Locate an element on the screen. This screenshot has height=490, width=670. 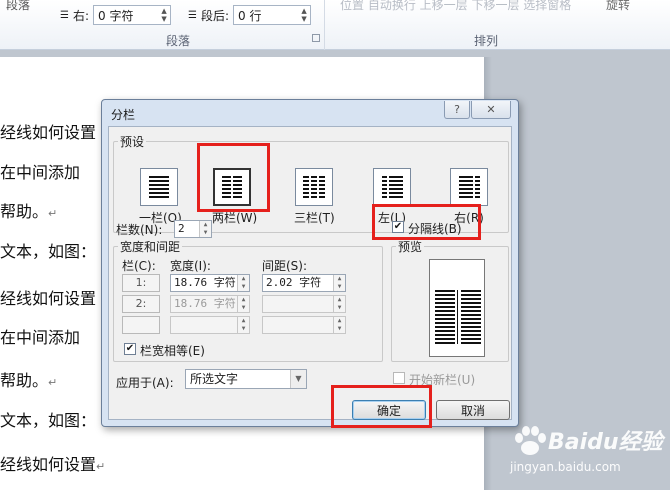
column-number: 1: is located at coordinates (141, 283).